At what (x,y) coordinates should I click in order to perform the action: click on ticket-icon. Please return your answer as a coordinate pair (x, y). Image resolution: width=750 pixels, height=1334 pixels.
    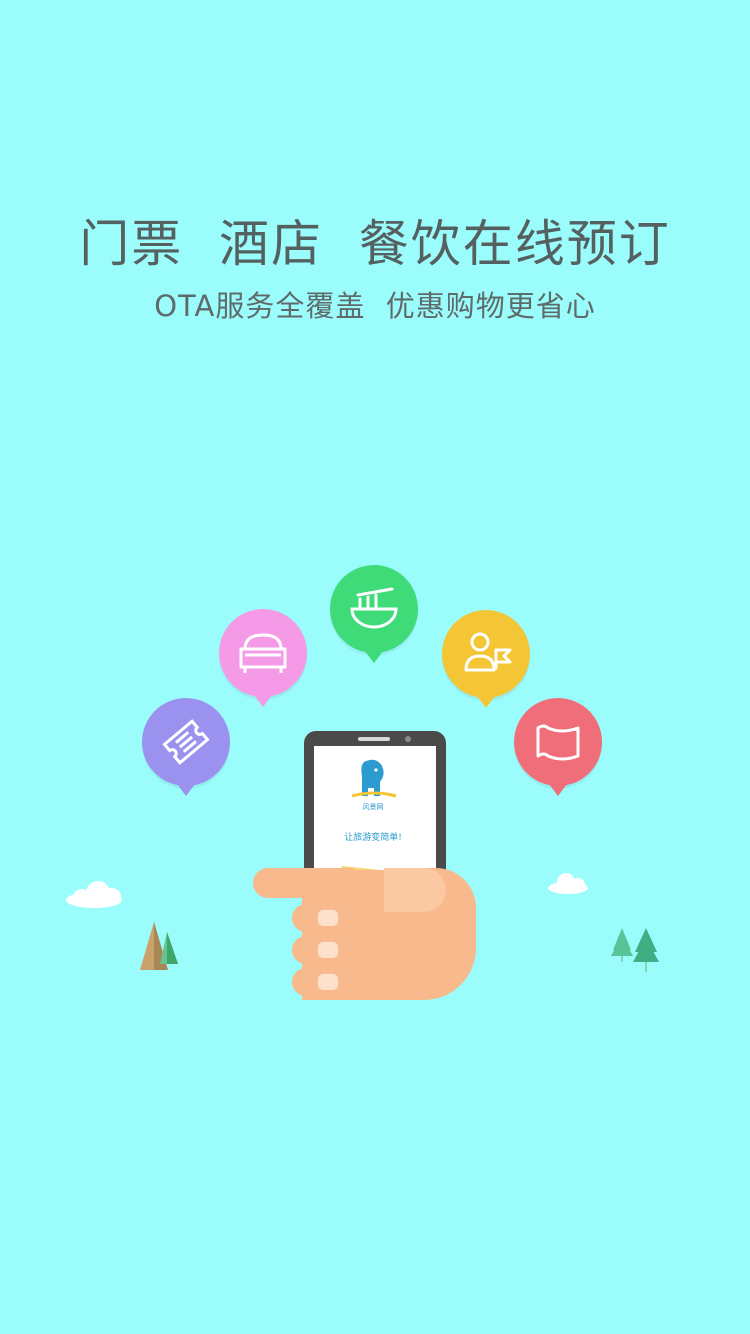
    Looking at the image, I should click on (186, 742).